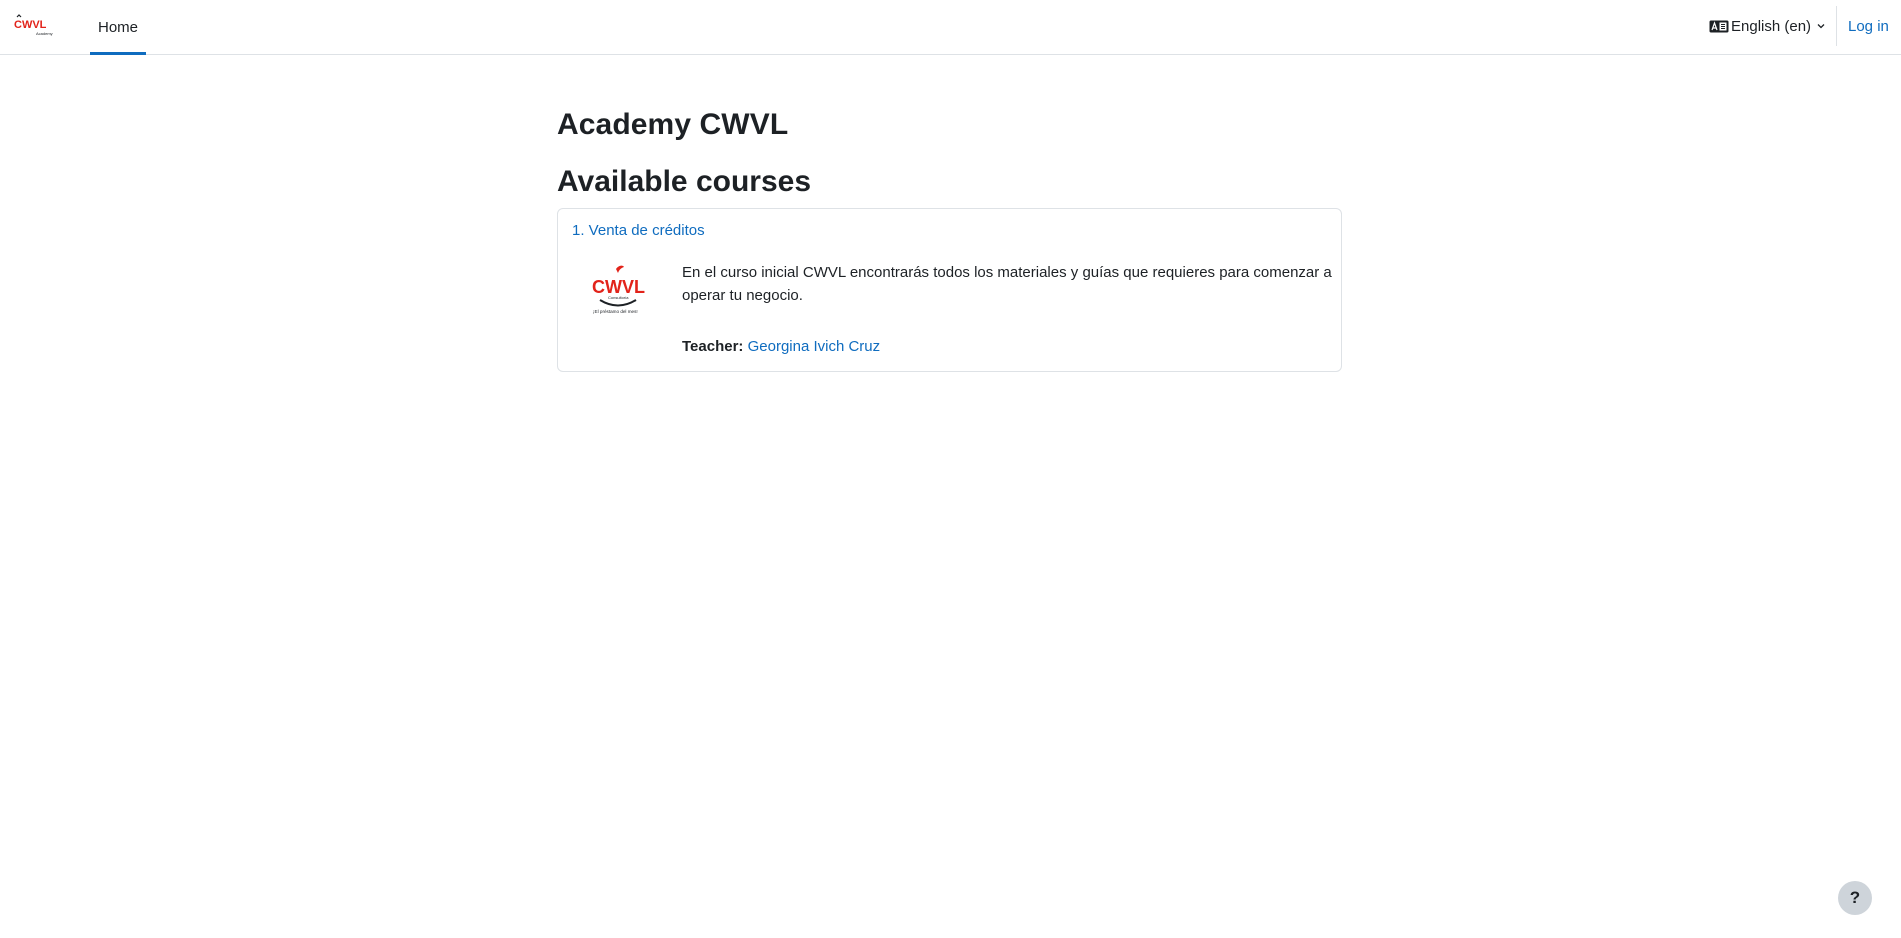 The image size is (1901, 938). What do you see at coordinates (713, 346) in the screenshot?
I see `teacher-label: Teacher:` at bounding box center [713, 346].